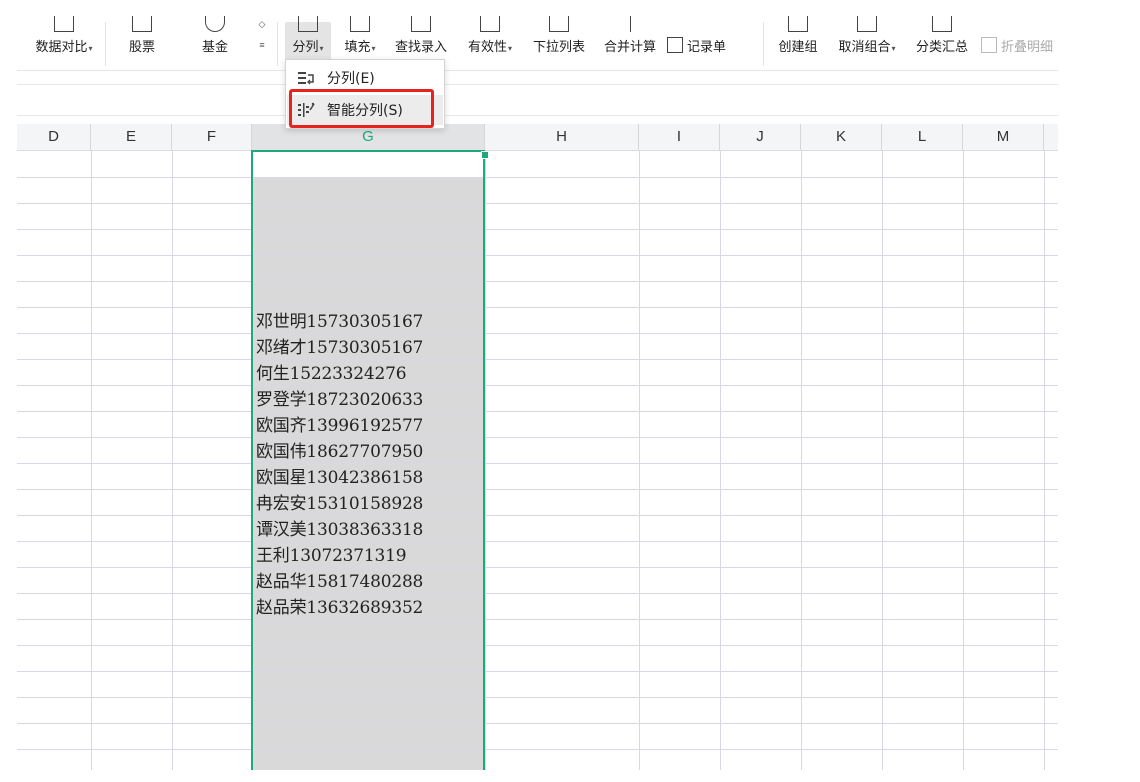  I want to click on find-entry-icon, so click(421, 24).